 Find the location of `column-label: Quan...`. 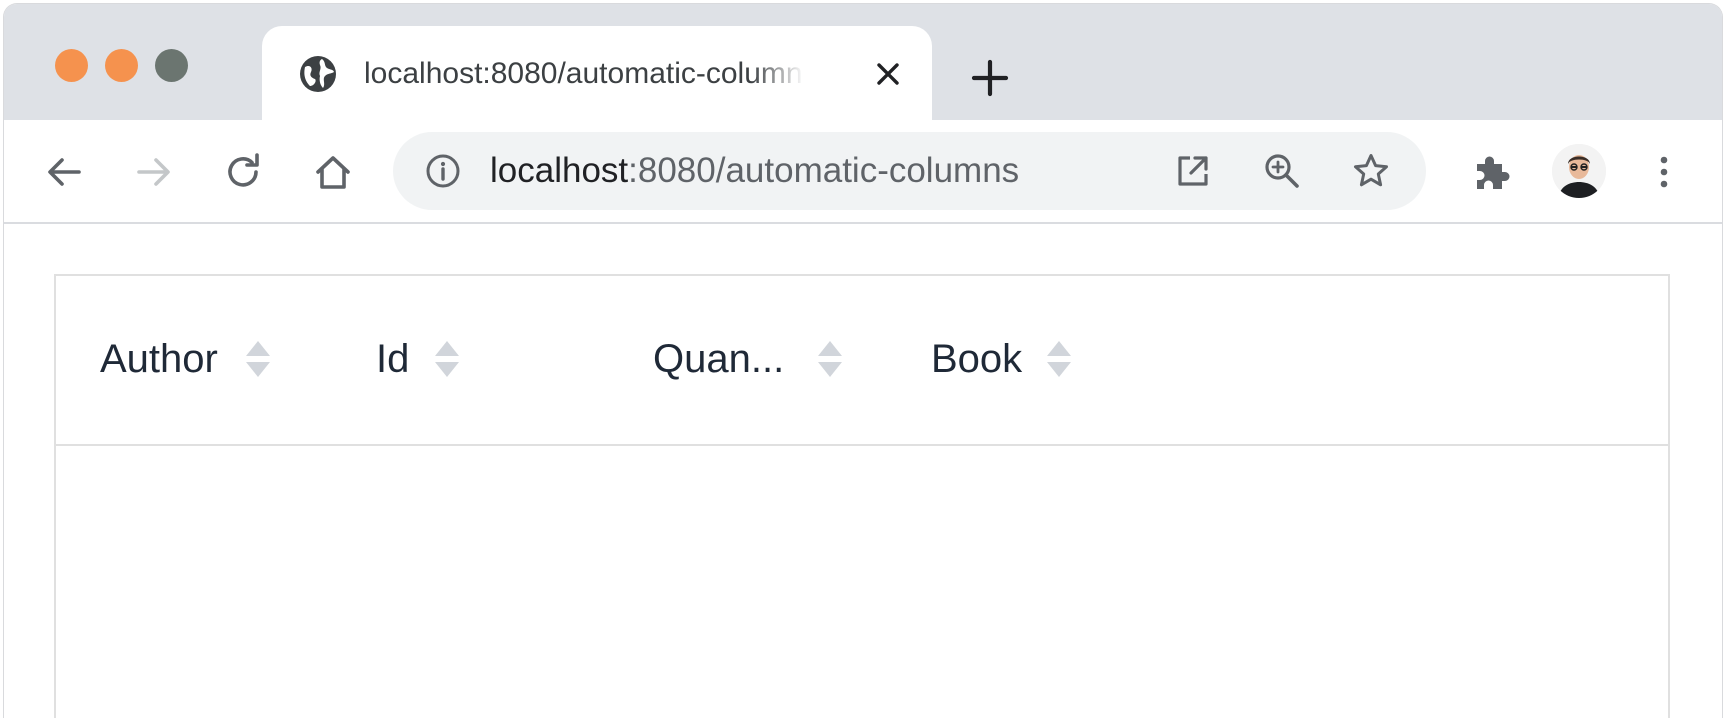

column-label: Quan... is located at coordinates (719, 359).